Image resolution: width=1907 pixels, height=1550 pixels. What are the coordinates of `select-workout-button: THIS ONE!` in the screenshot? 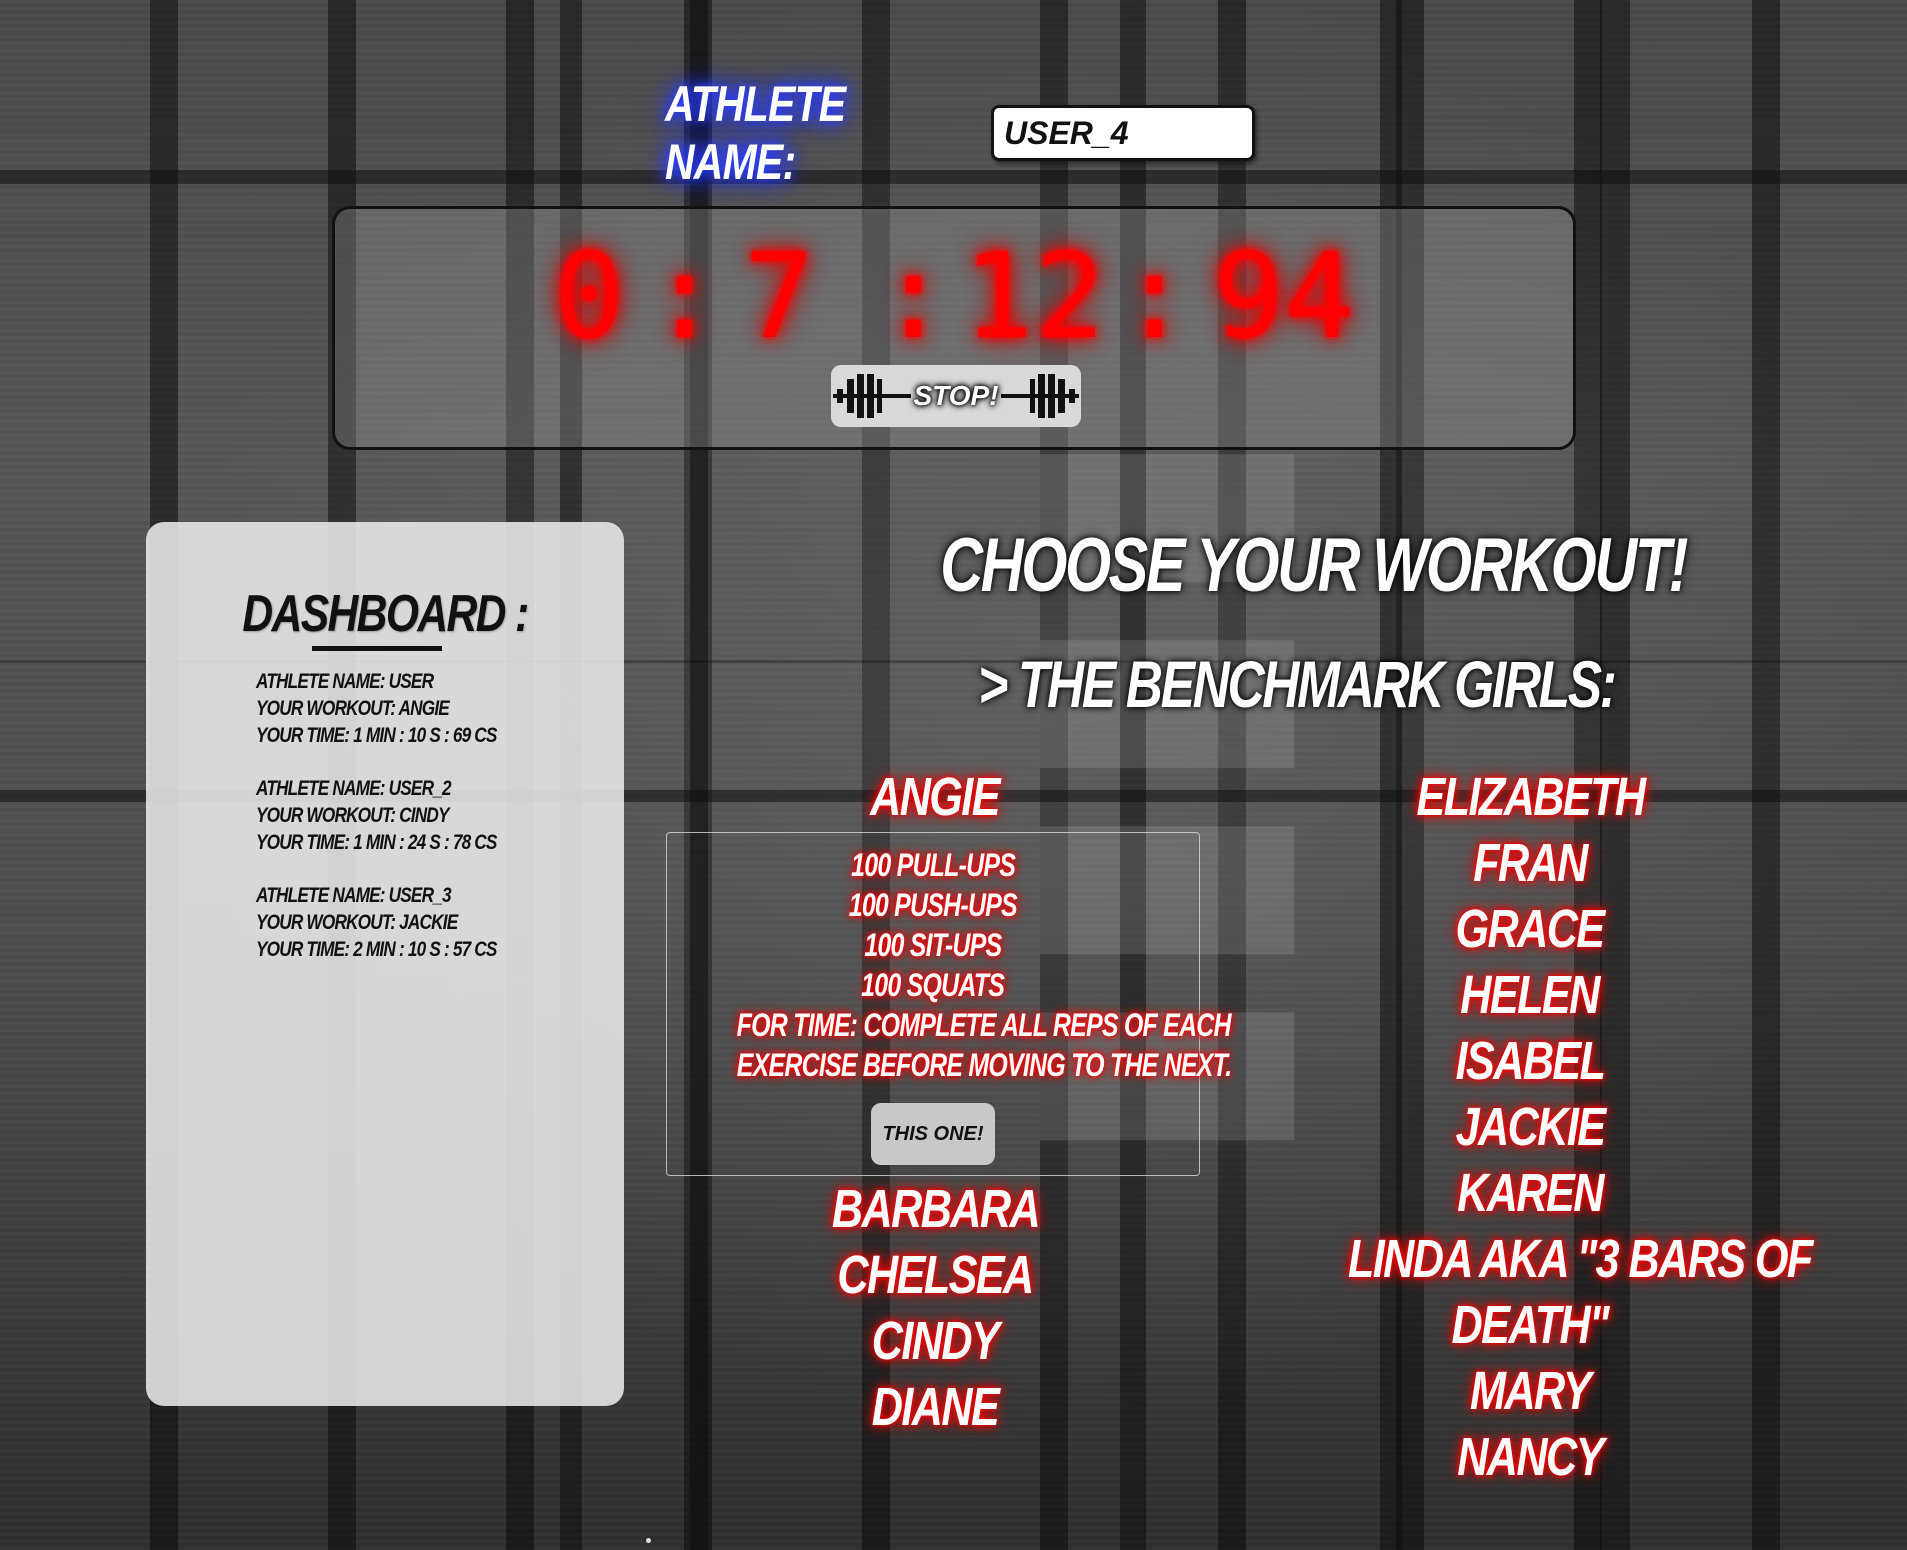 It's located at (933, 1134).